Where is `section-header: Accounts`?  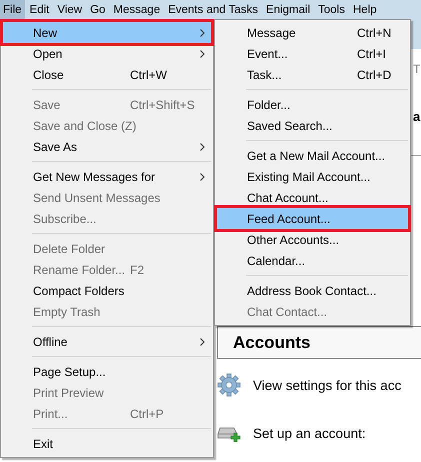 section-header: Accounts is located at coordinates (319, 342).